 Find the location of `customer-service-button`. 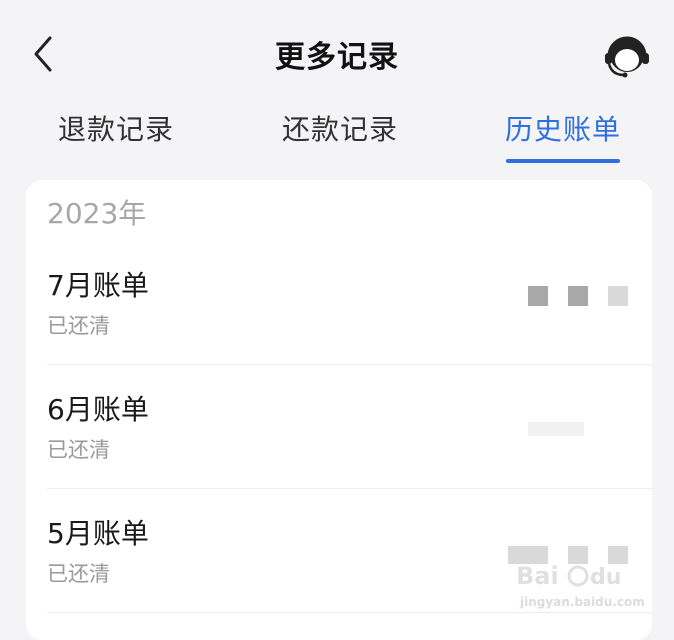

customer-service-button is located at coordinates (627, 57).